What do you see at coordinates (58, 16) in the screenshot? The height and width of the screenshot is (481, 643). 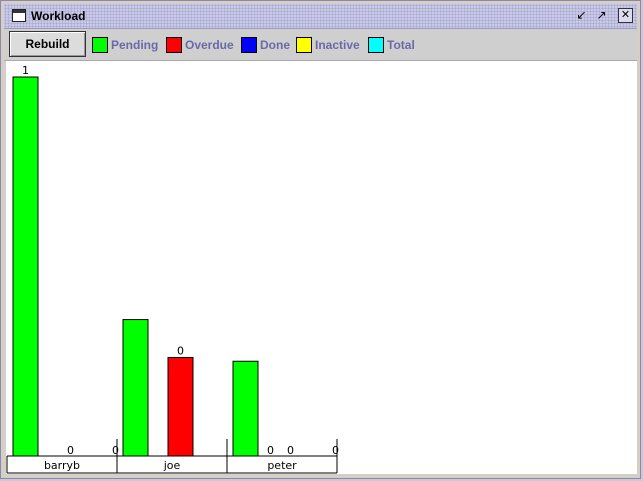 I see `window-title: Workload` at bounding box center [58, 16].